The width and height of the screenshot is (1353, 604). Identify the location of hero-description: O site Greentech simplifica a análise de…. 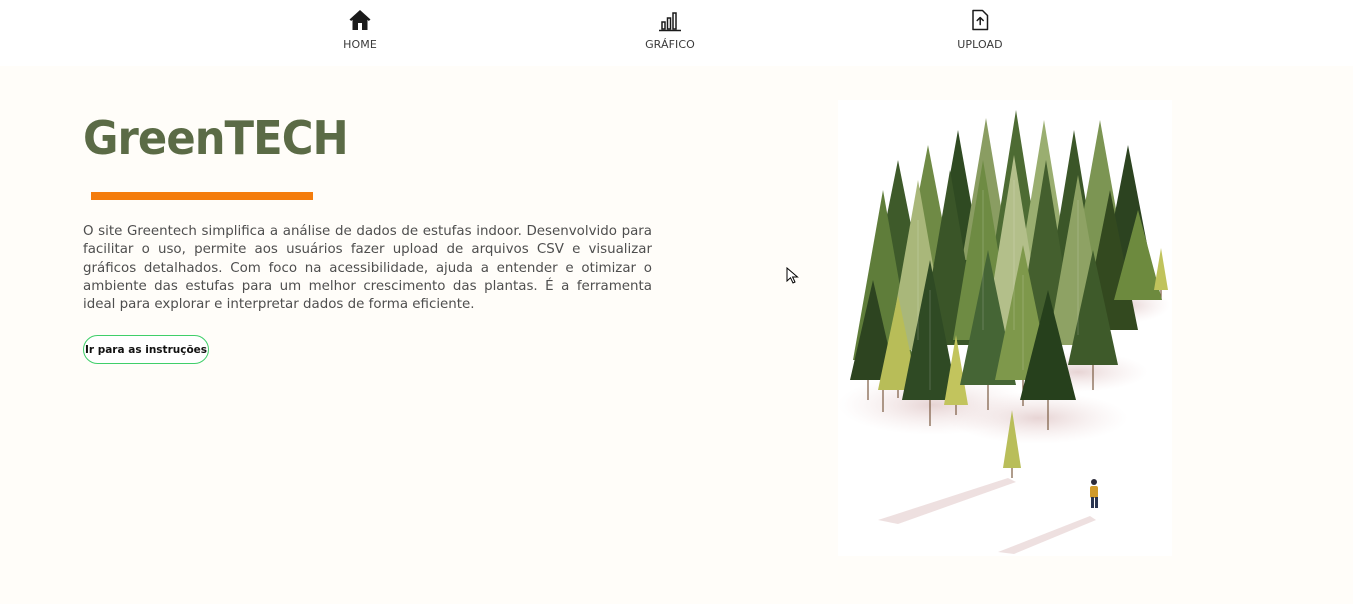
(367, 268).